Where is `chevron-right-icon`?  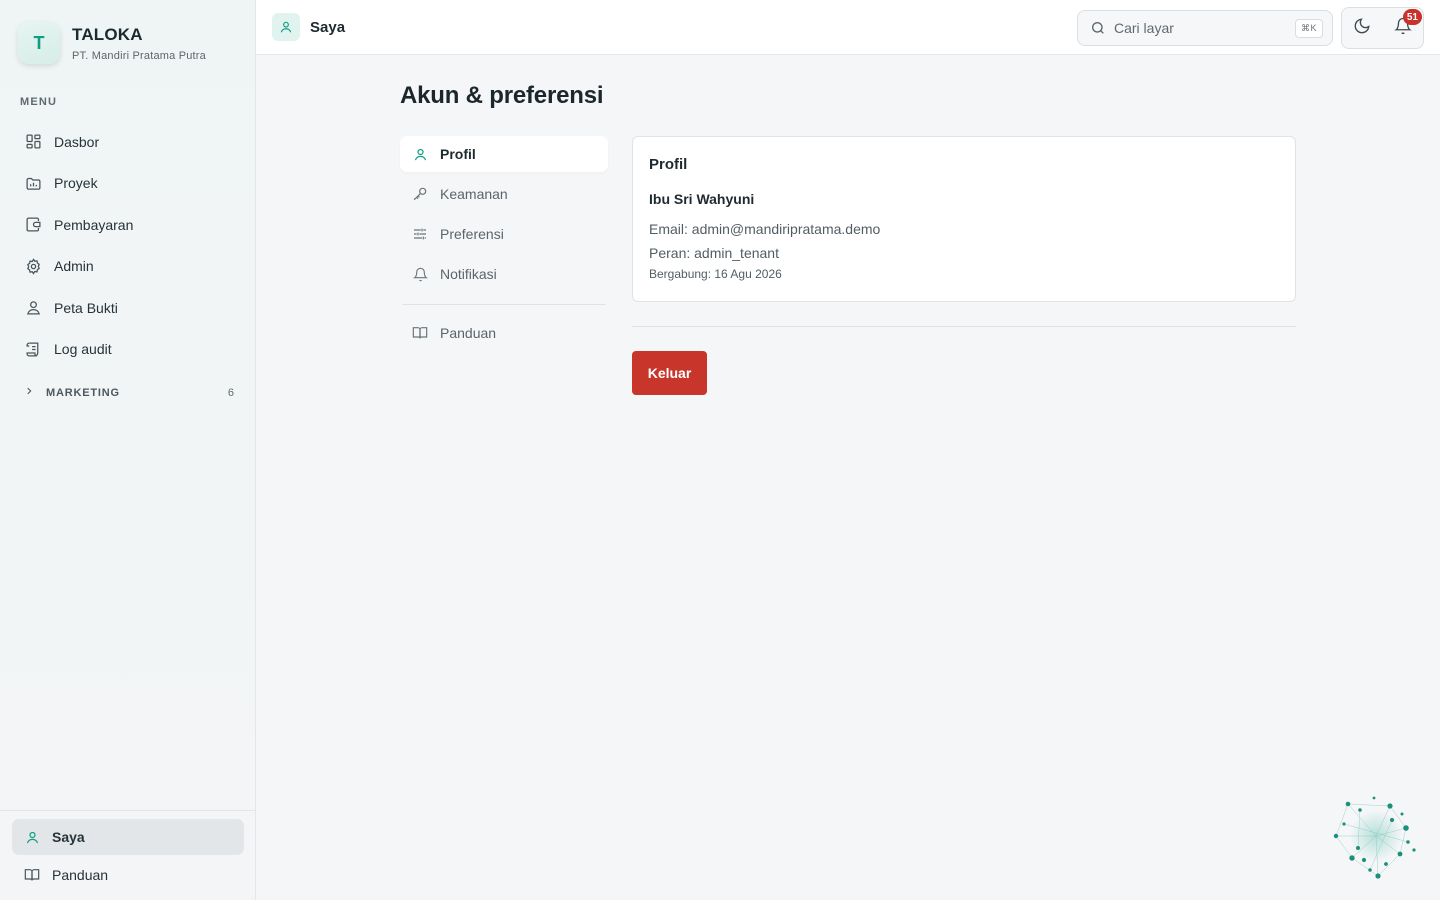 chevron-right-icon is located at coordinates (30, 392).